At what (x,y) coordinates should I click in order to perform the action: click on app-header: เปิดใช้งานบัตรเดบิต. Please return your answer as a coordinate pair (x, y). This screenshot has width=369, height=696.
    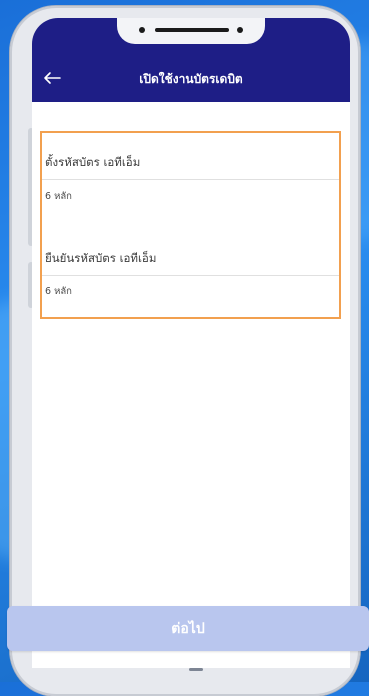
    Looking at the image, I should click on (191, 60).